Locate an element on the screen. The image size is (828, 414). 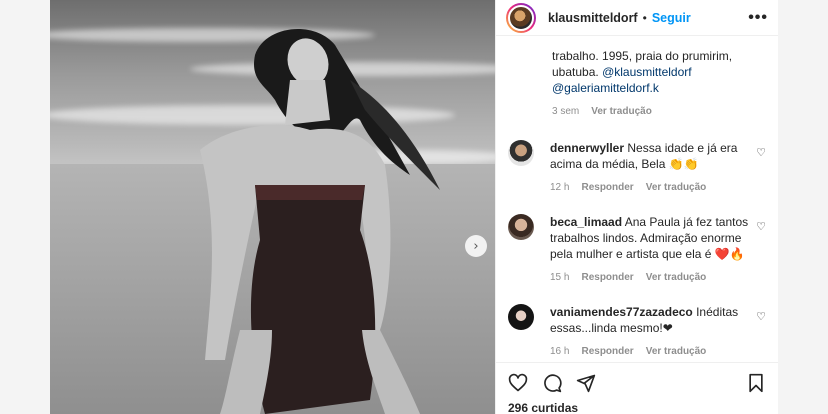
caption-meta: 3 sem Ver tradução is located at coordinates (659, 112).